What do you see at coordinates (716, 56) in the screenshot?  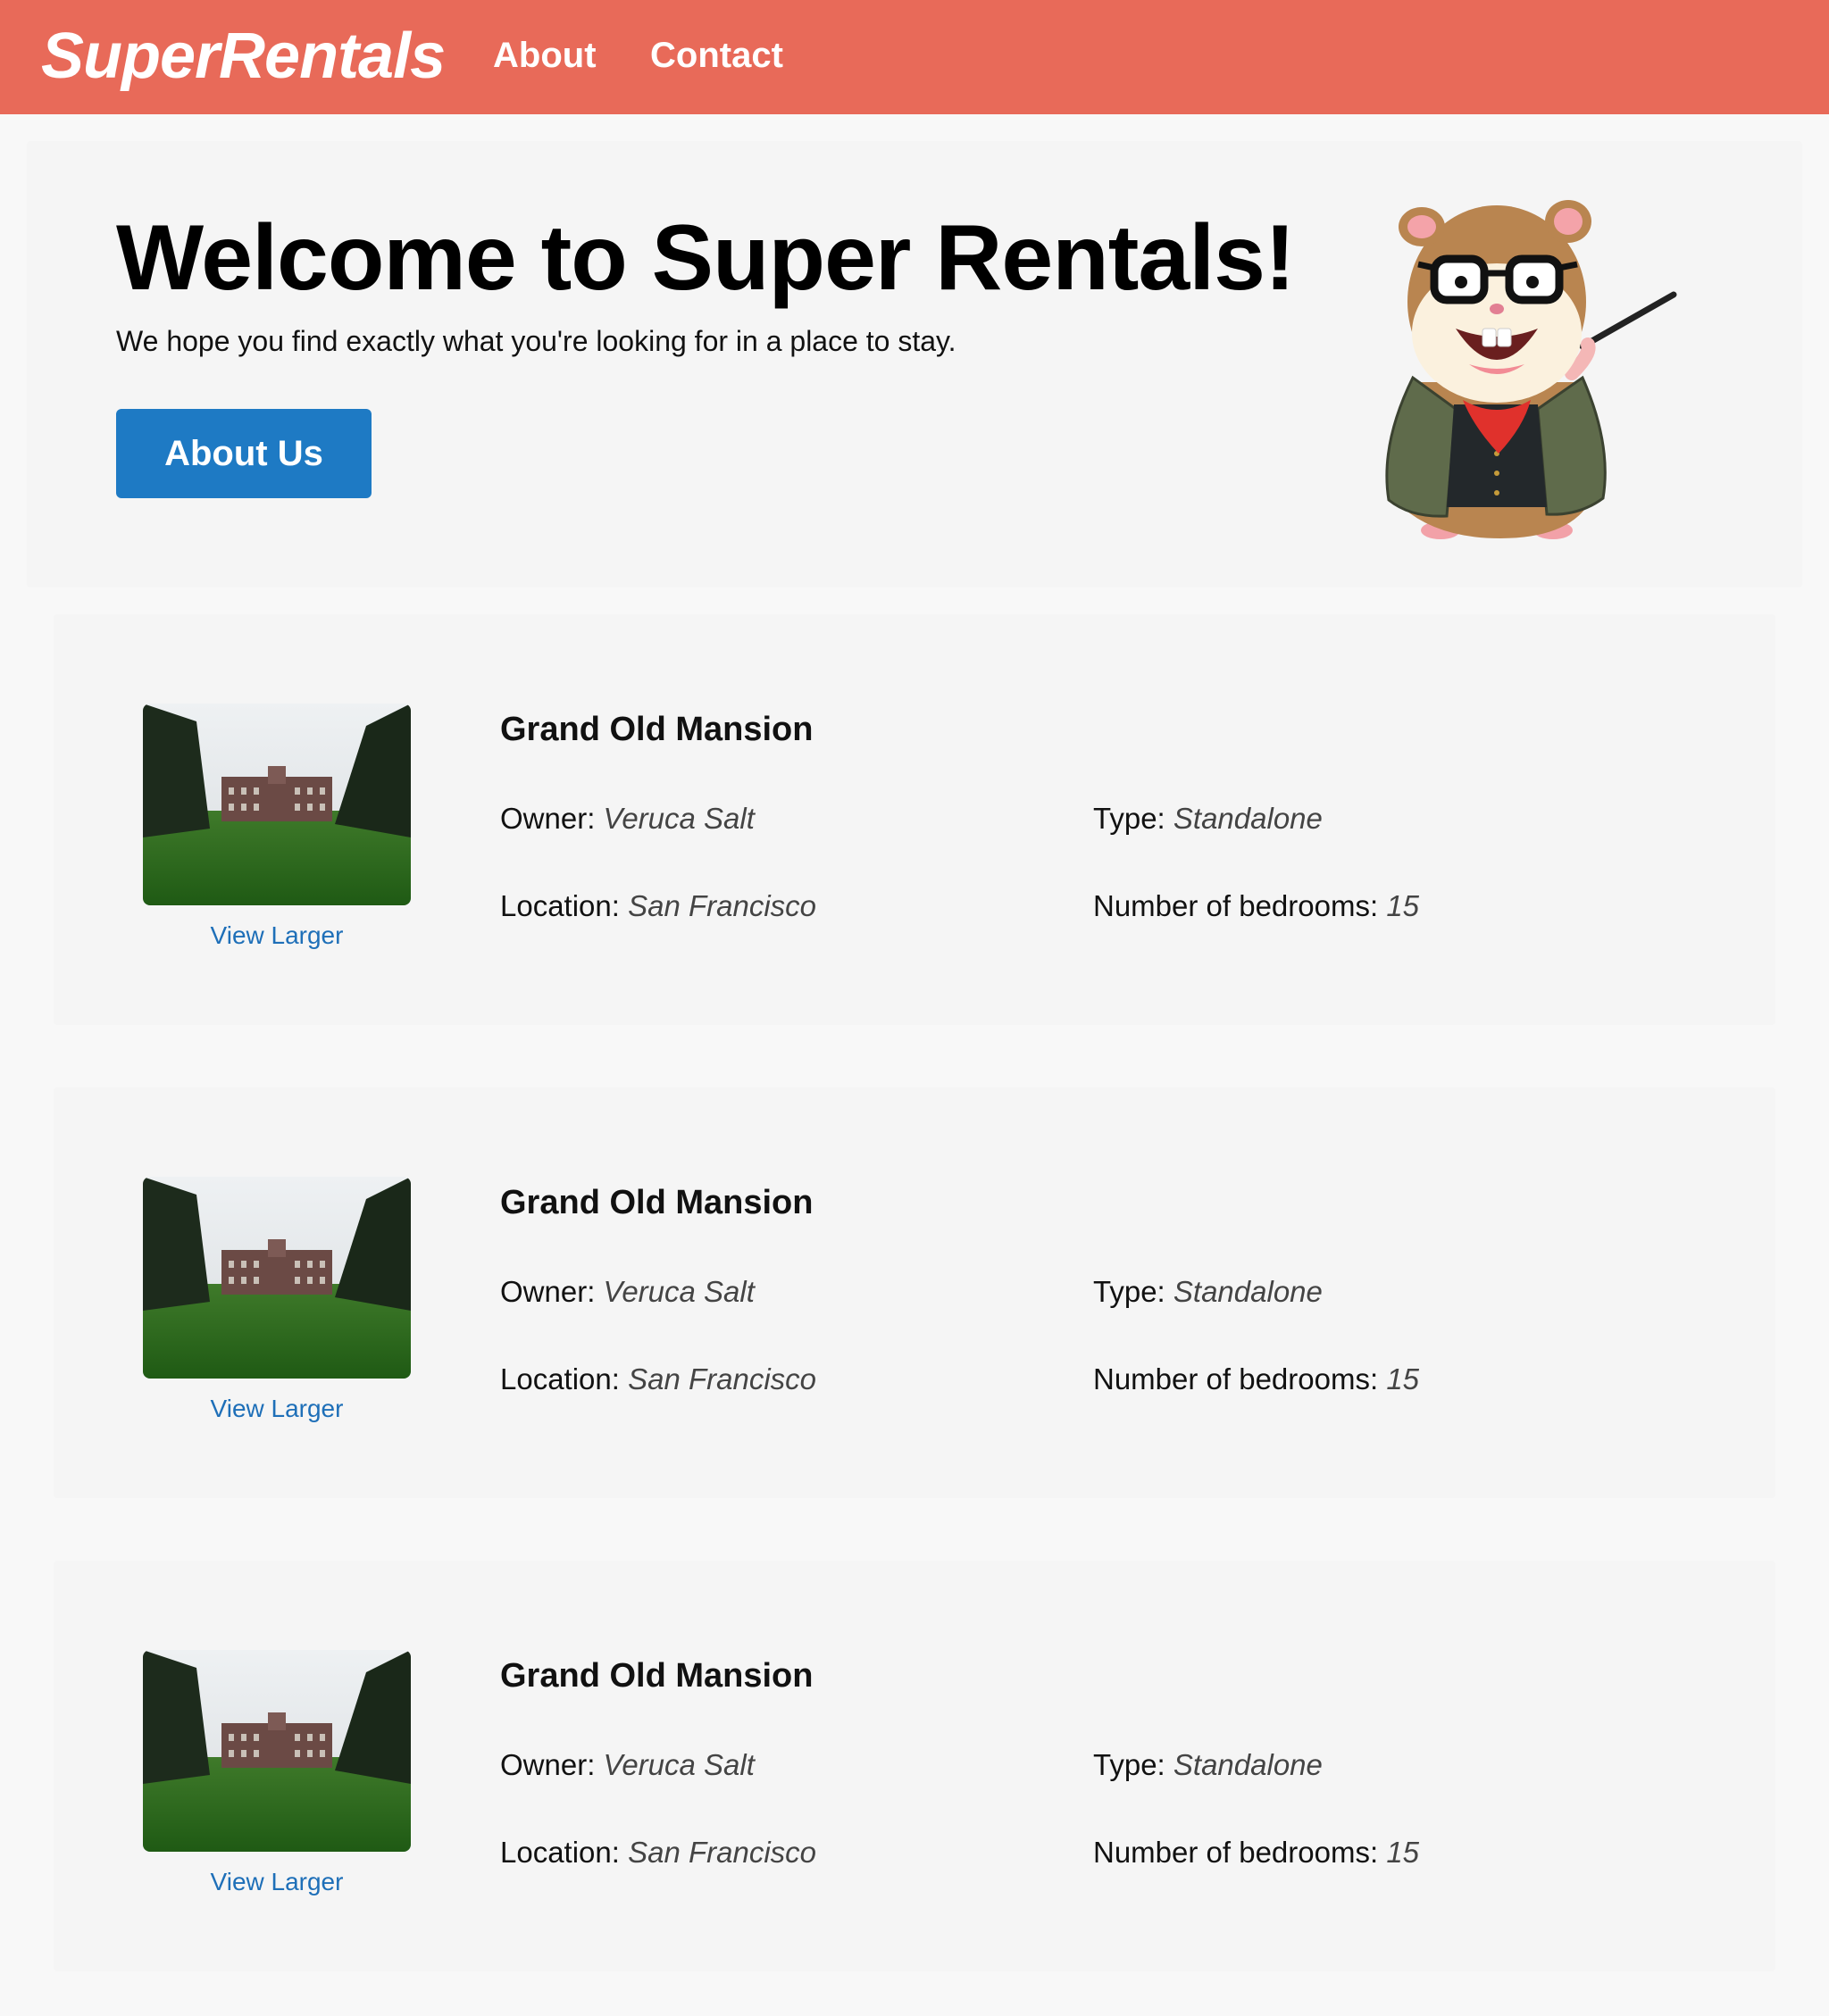 I see `nav-link-contact: Contact` at bounding box center [716, 56].